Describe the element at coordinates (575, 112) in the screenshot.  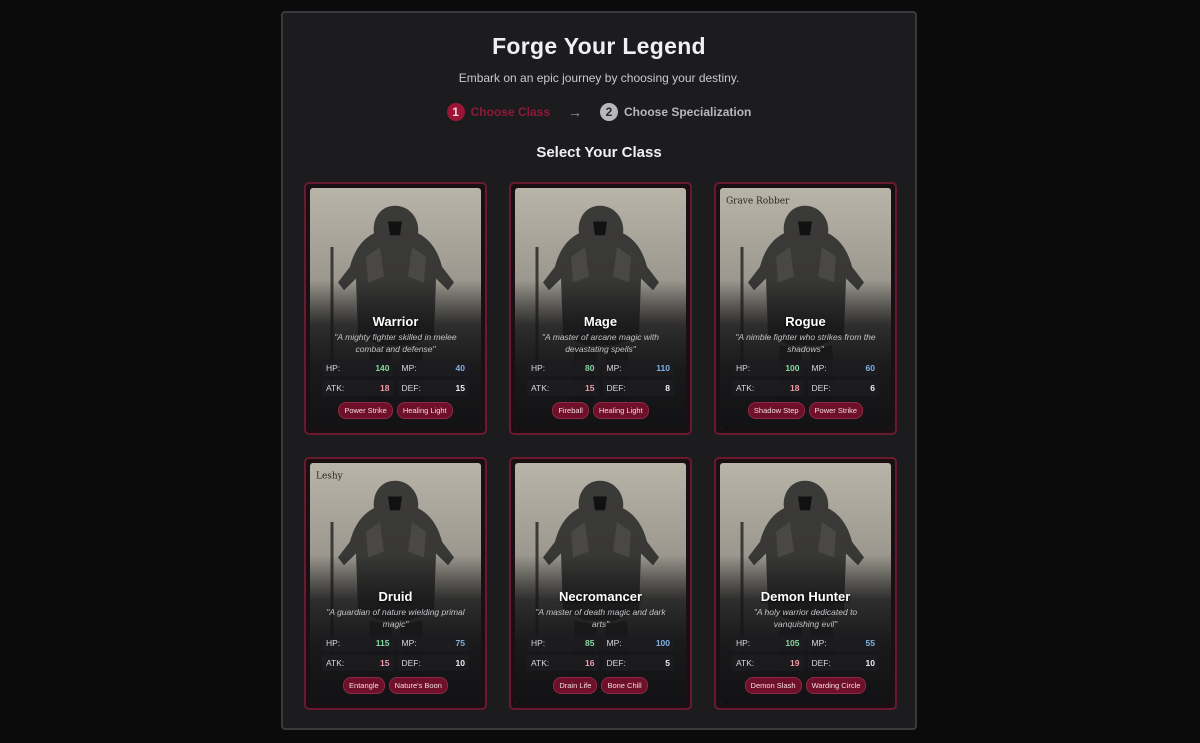
I see `arrow-right-icon: →` at that location.